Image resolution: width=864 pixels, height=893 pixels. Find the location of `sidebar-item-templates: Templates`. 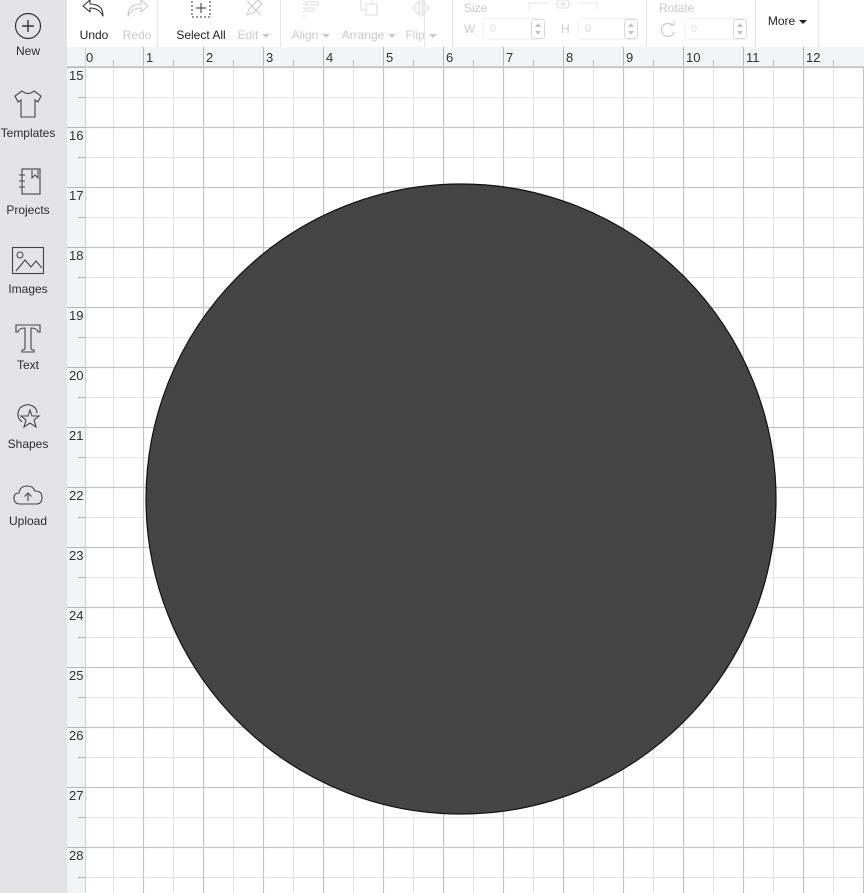

sidebar-item-templates: Templates is located at coordinates (28, 114).